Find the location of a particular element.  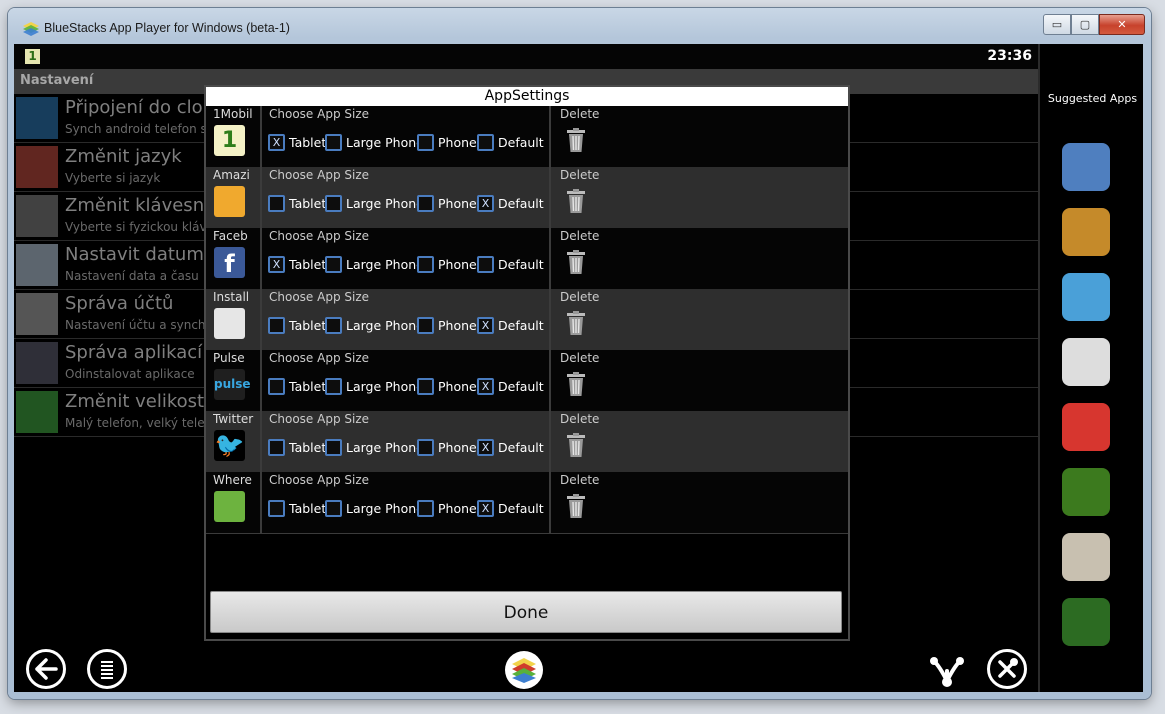

maximize-button: ▢ is located at coordinates (1085, 24).